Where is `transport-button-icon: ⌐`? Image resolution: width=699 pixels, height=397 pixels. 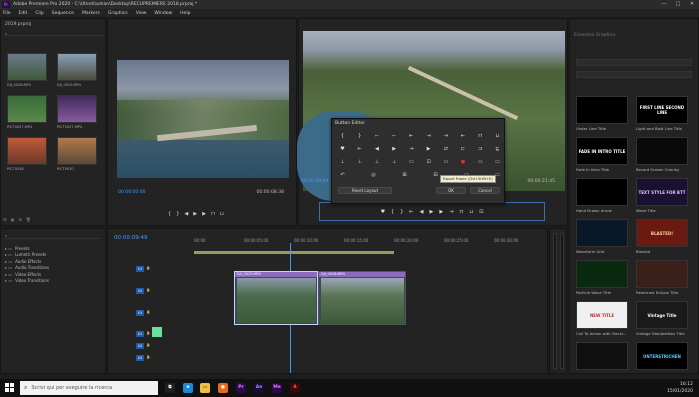 transport-button-icon: ⌐ is located at coordinates (376, 135).